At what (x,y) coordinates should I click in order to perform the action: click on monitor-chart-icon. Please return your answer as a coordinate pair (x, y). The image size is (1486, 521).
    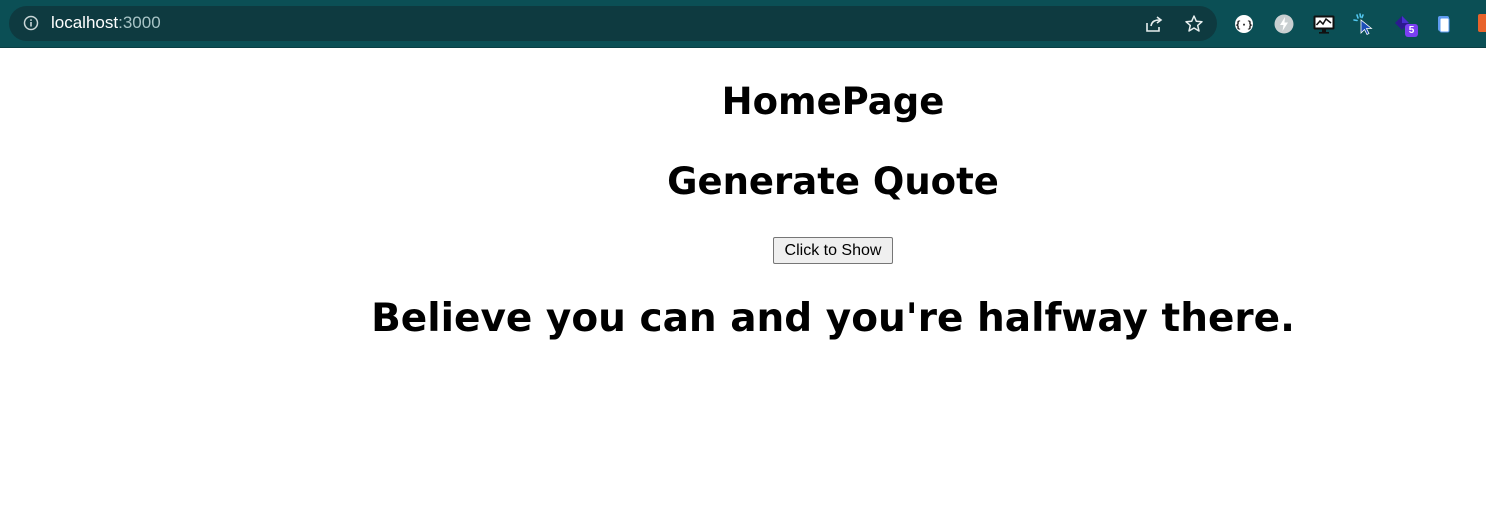
    Looking at the image, I should click on (1323, 23).